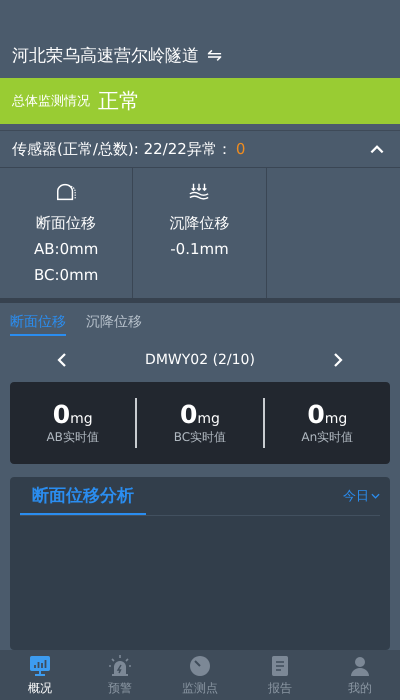 This screenshot has width=400, height=700. I want to click on switch-icon: ⇋, so click(214, 55).